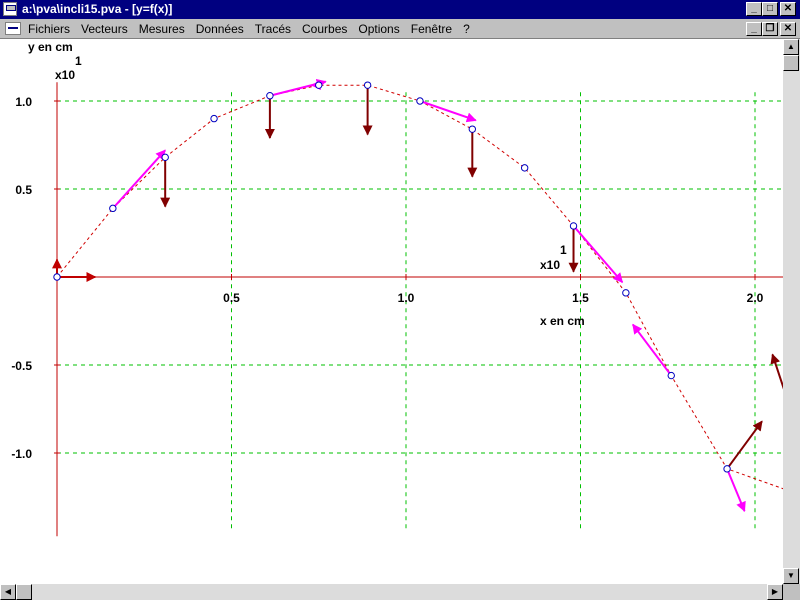 This screenshot has height=600, width=800. I want to click on scroll-thumb-horizontal, so click(24, 592).